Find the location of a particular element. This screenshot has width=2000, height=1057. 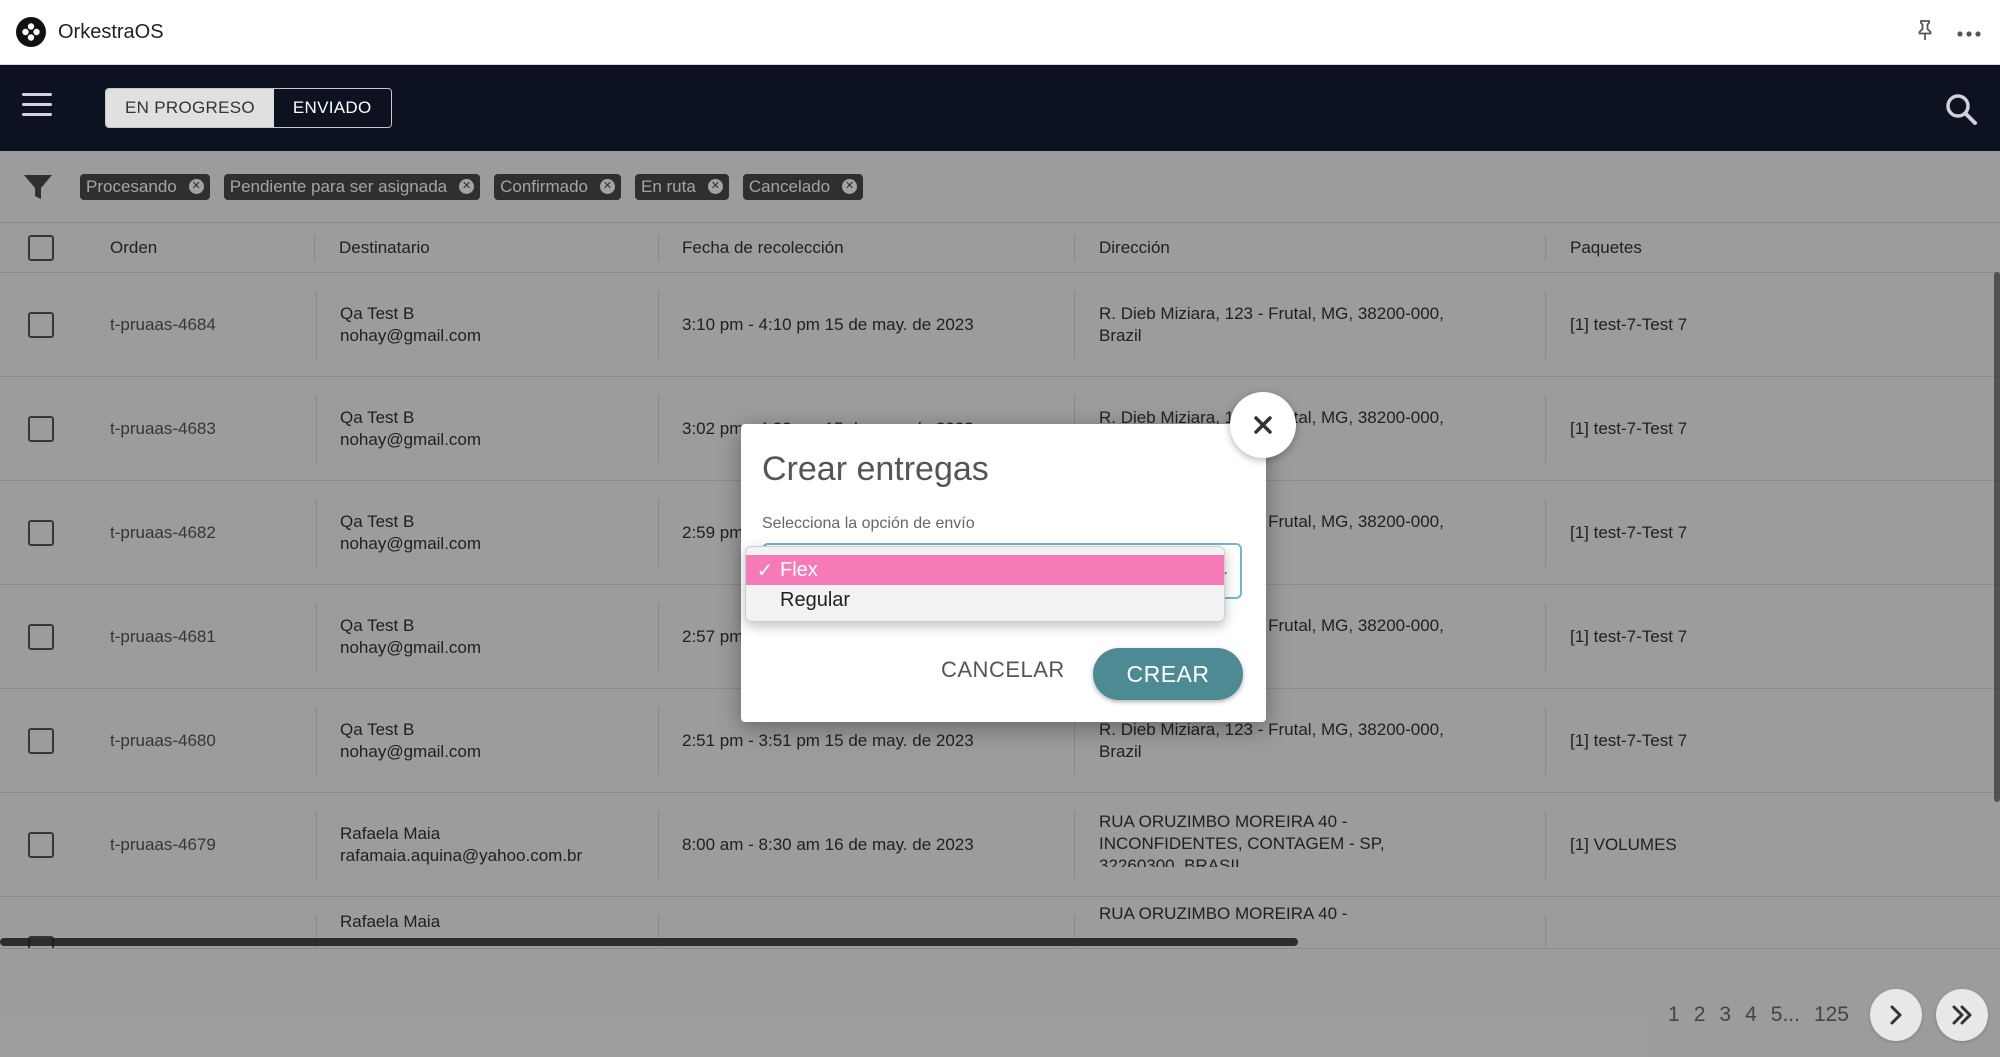

last-page-button is located at coordinates (1962, 1015).